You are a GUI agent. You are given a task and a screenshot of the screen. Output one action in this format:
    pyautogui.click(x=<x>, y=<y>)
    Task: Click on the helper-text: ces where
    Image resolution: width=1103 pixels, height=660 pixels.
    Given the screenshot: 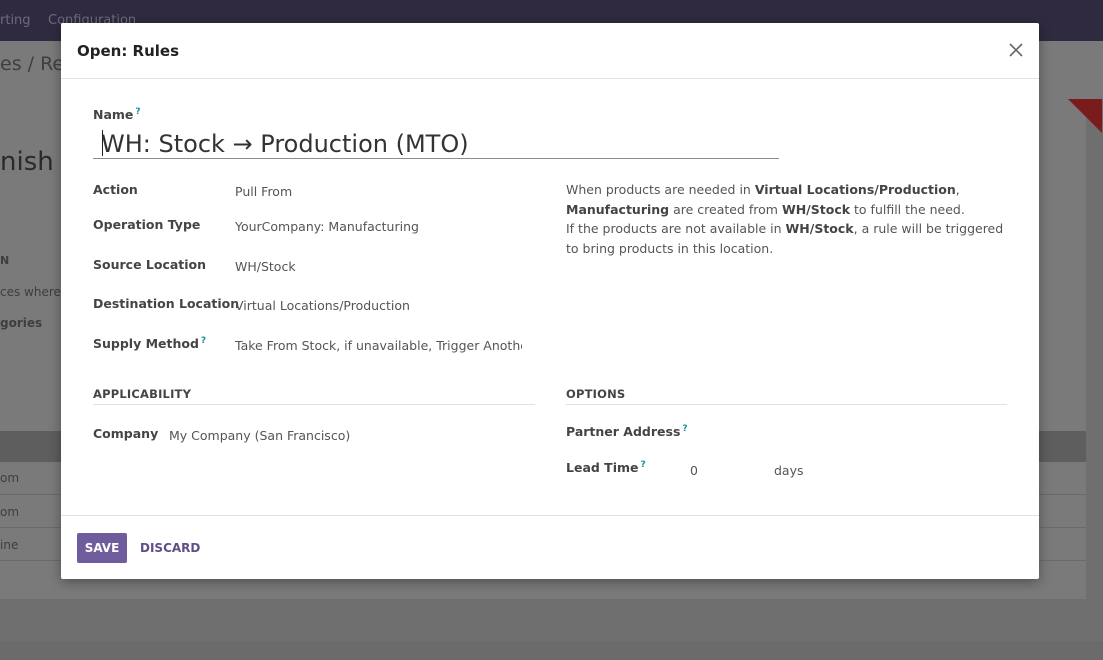 What is the action you would take?
    pyautogui.click(x=30, y=292)
    